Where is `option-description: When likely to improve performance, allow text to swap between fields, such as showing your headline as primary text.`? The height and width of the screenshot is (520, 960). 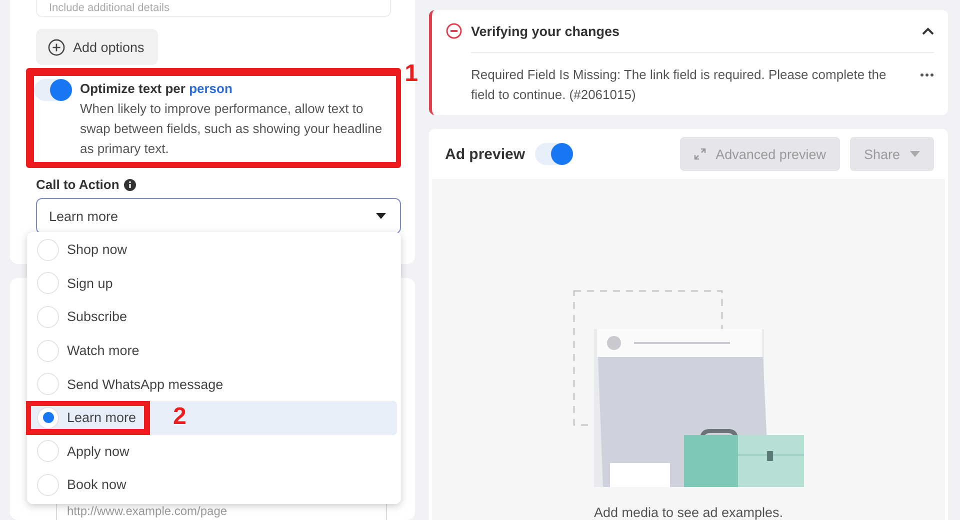 option-description: When likely to improve performance, allow text to swap between fields, such as showing your headline as primary text. is located at coordinates (232, 129).